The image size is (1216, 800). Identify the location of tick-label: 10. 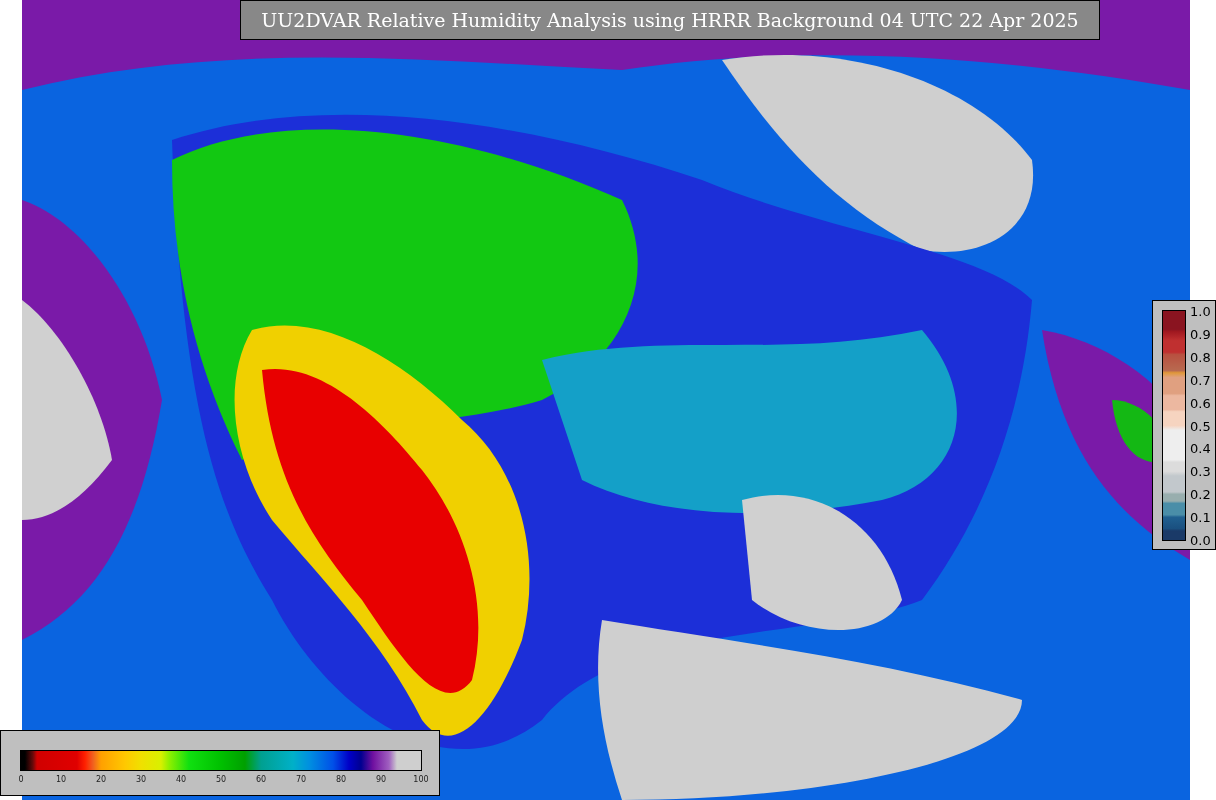
(61, 779).